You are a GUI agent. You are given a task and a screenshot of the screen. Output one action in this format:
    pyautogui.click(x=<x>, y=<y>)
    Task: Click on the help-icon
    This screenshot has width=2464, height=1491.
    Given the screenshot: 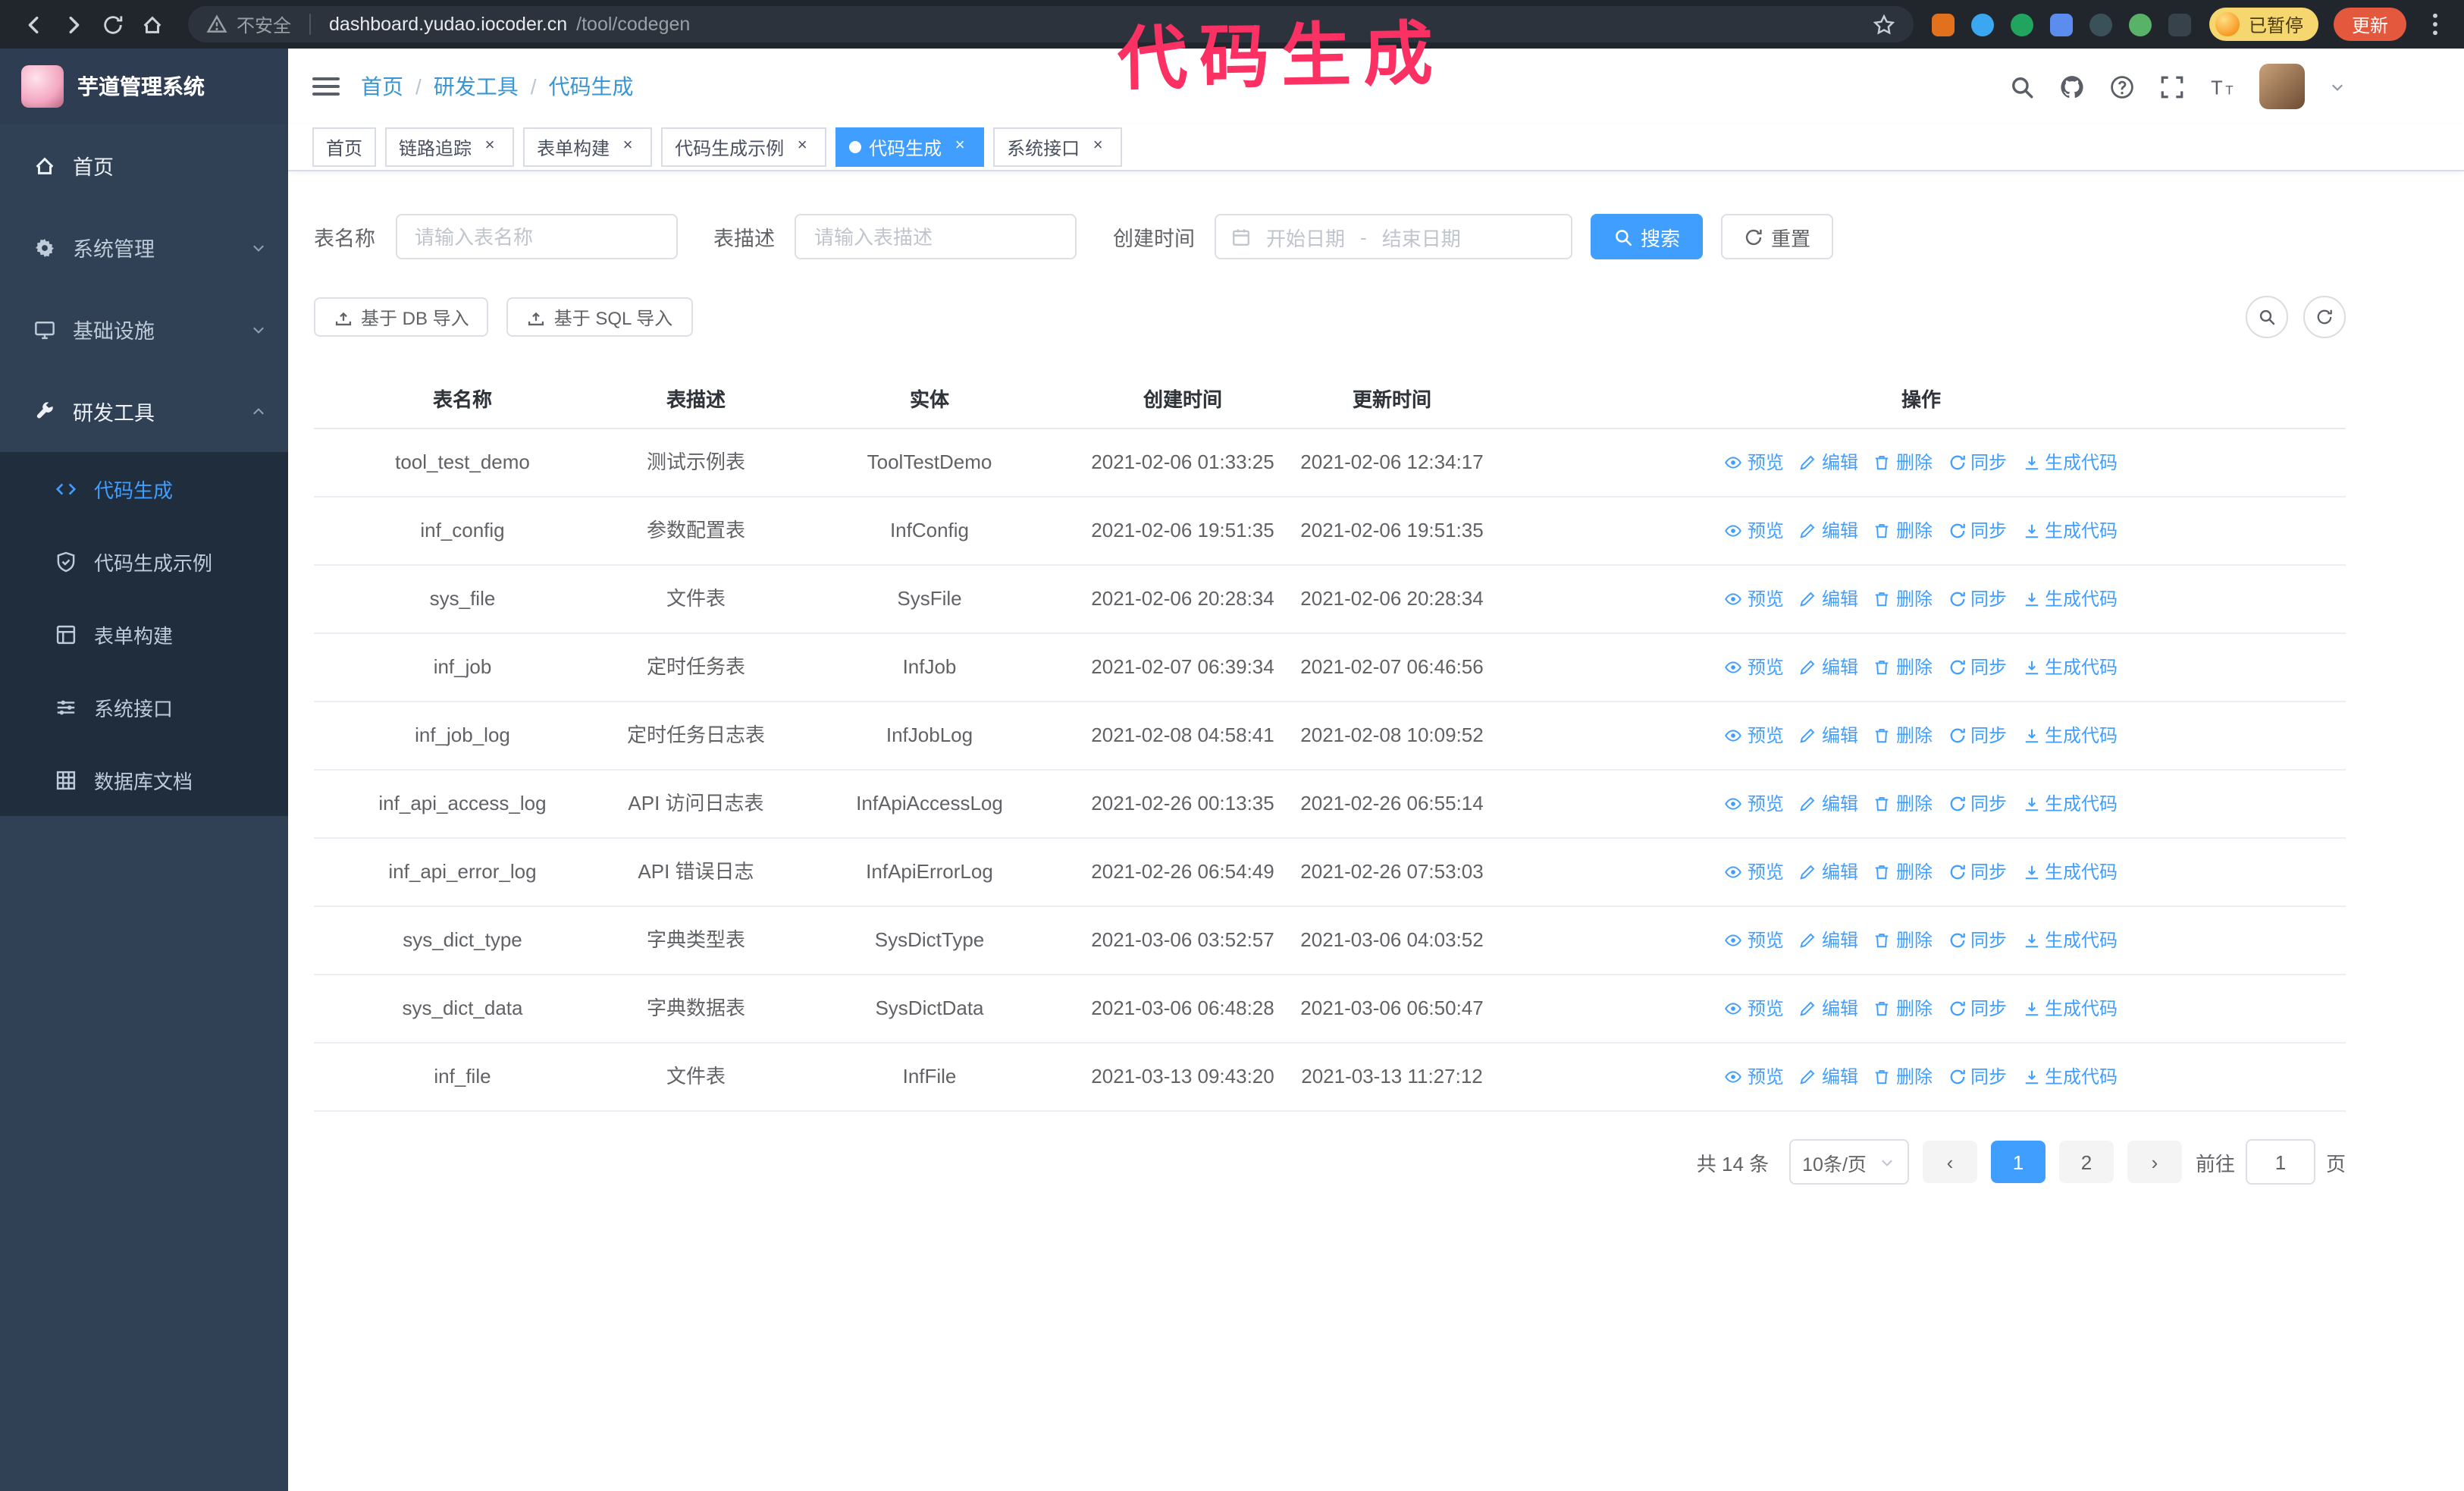 What is the action you would take?
    pyautogui.click(x=2122, y=86)
    